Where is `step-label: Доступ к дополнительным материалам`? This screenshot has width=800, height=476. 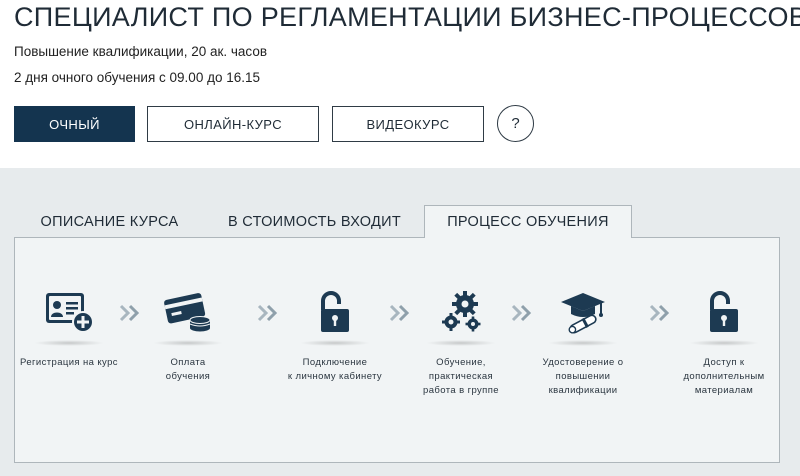 step-label: Доступ к дополнительным материалам is located at coordinates (724, 376).